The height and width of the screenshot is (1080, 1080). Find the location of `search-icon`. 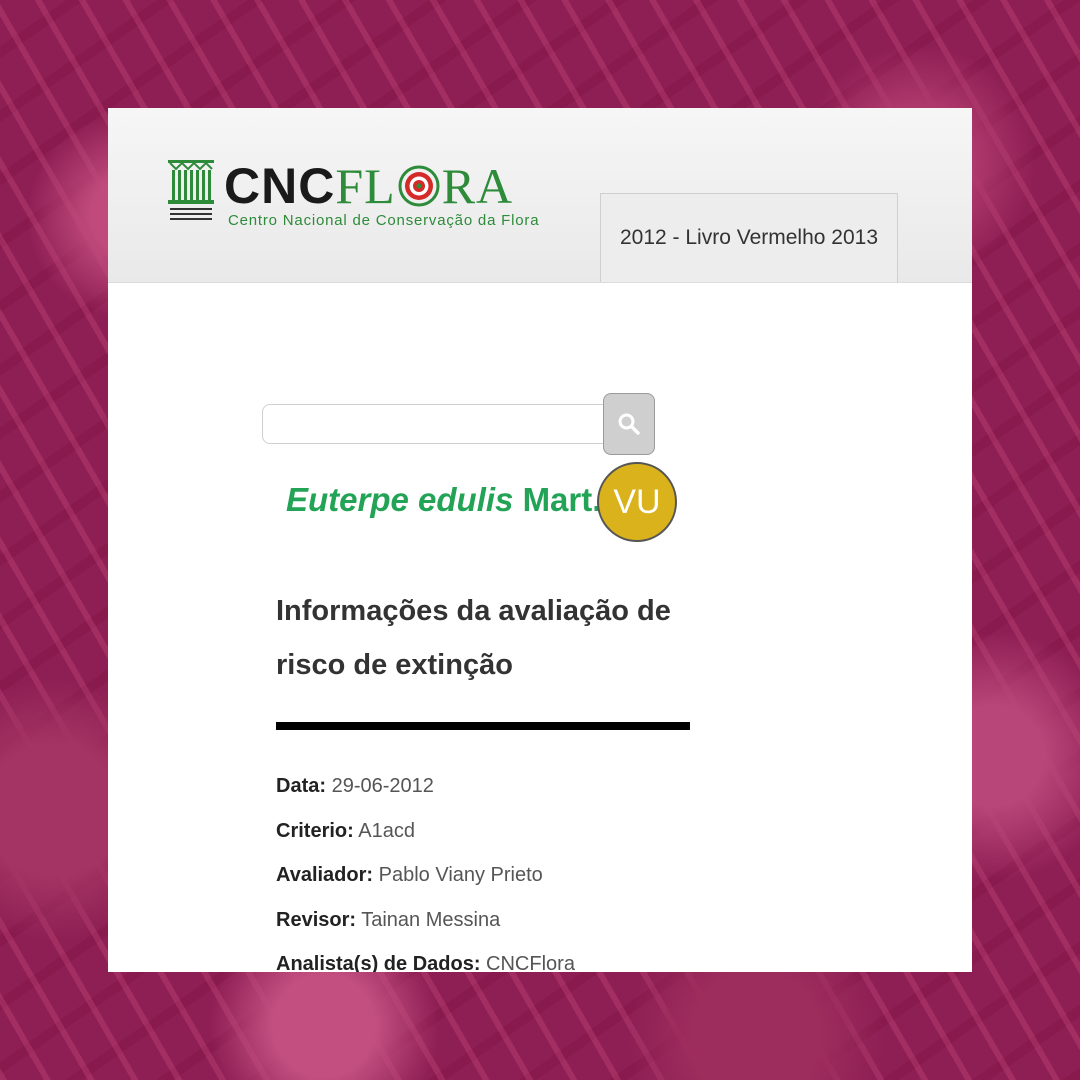

search-icon is located at coordinates (629, 424).